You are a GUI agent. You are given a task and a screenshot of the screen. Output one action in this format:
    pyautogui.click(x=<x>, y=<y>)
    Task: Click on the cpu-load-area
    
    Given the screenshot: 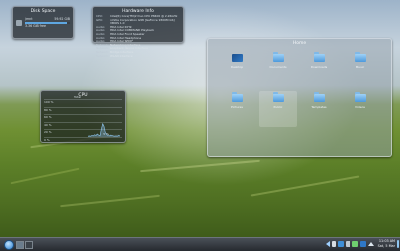 What is the action you would take?
    pyautogui.click(x=104, y=130)
    